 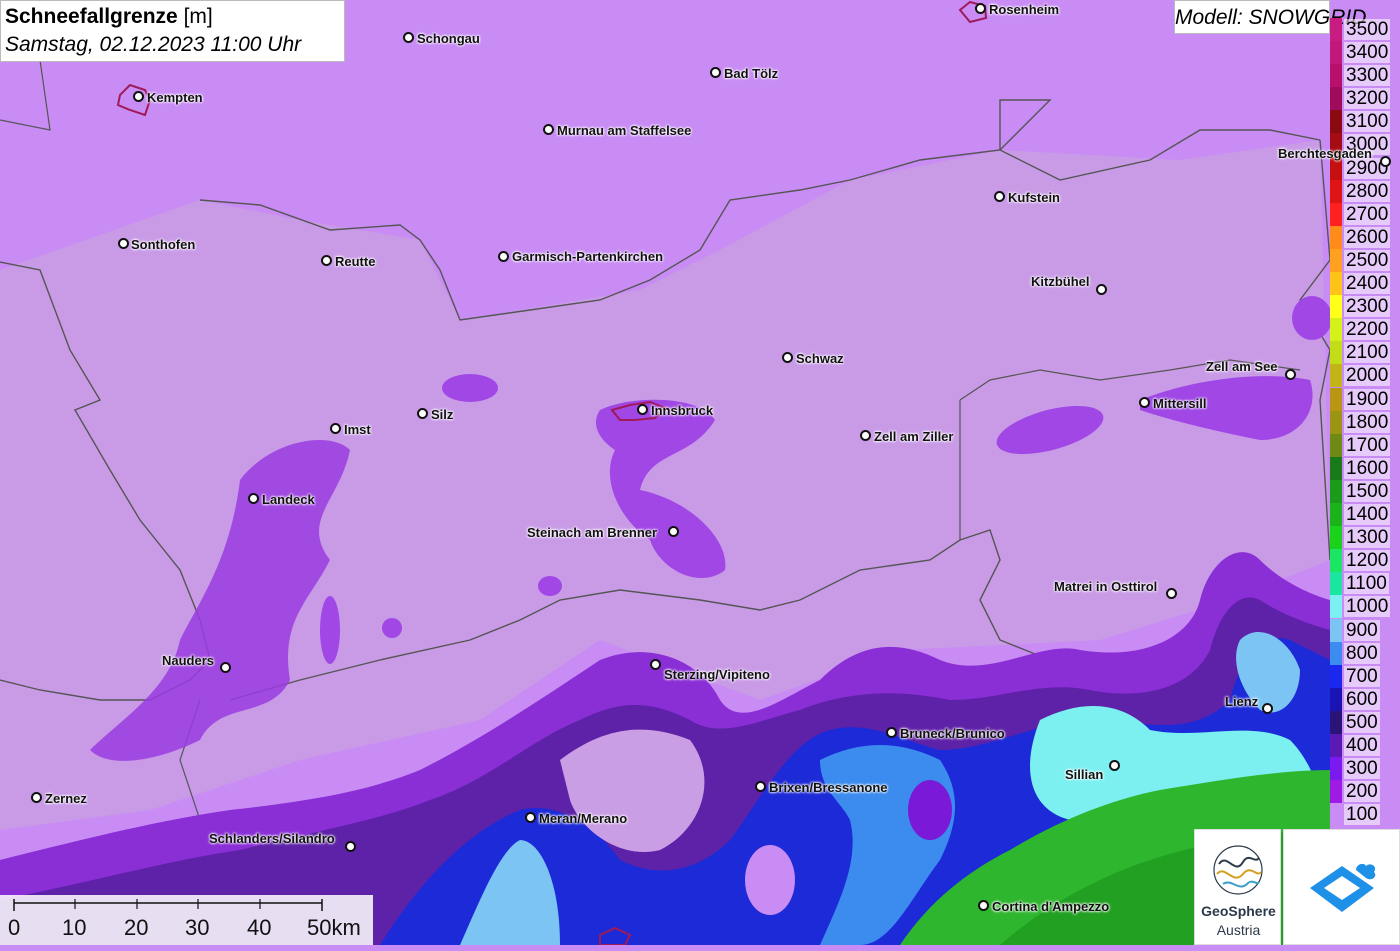 I want to click on city-label: Imst, so click(x=357, y=429).